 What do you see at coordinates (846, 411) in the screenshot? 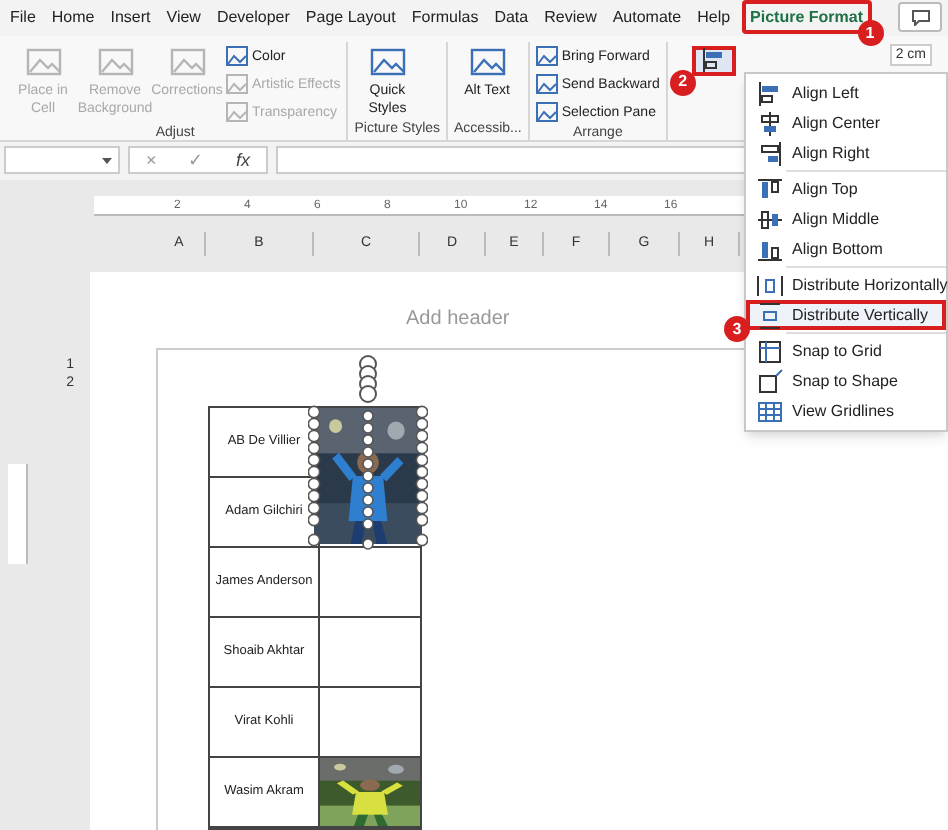
I see `menu-item: View Gridlines` at bounding box center [846, 411].